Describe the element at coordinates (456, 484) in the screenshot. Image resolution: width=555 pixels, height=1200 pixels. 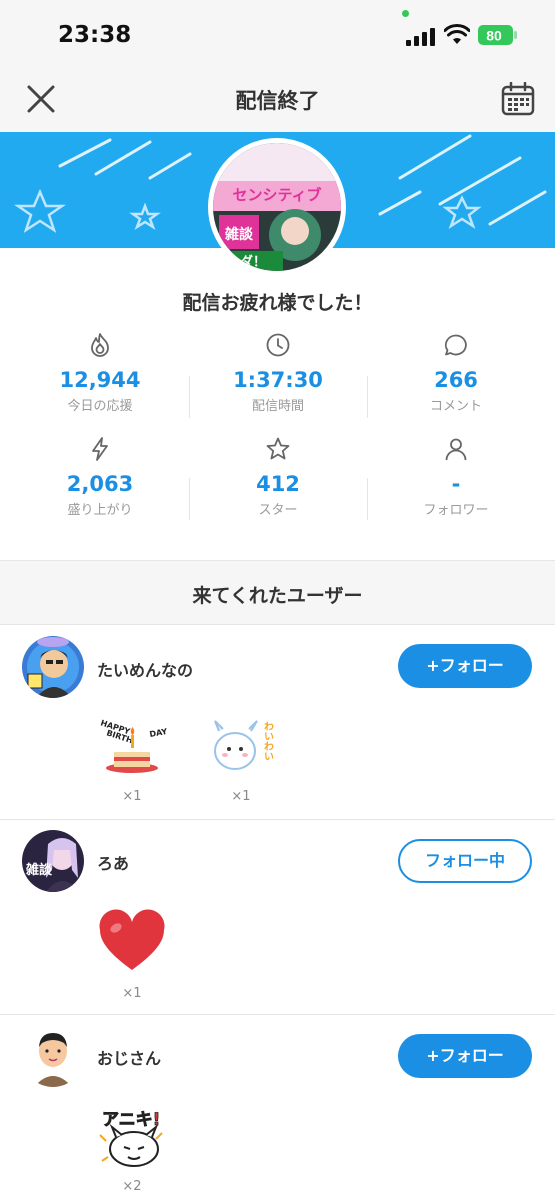
I see `stat-value: -` at that location.